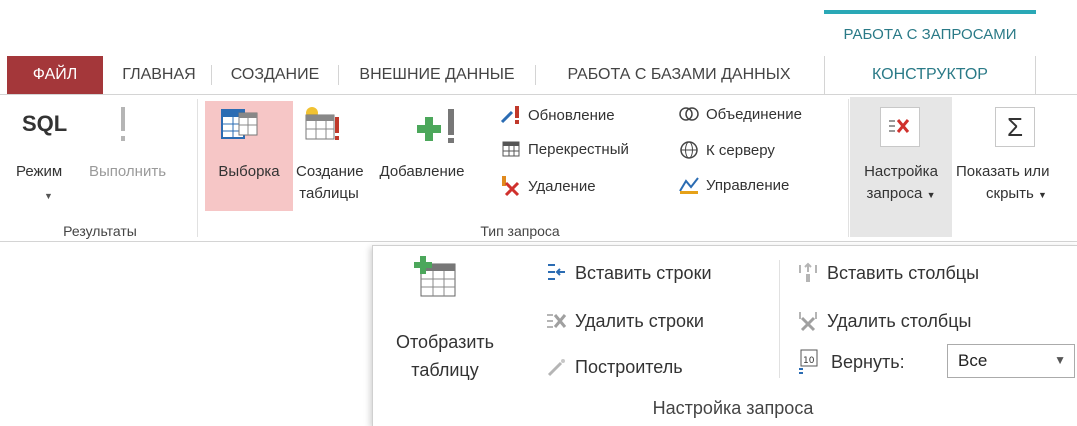  Describe the element at coordinates (1011, 361) in the screenshot. I see `return-select: Все ▼` at that location.